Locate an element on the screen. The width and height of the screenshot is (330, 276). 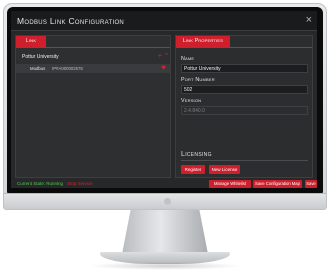
port-field: 502 is located at coordinates (244, 89).